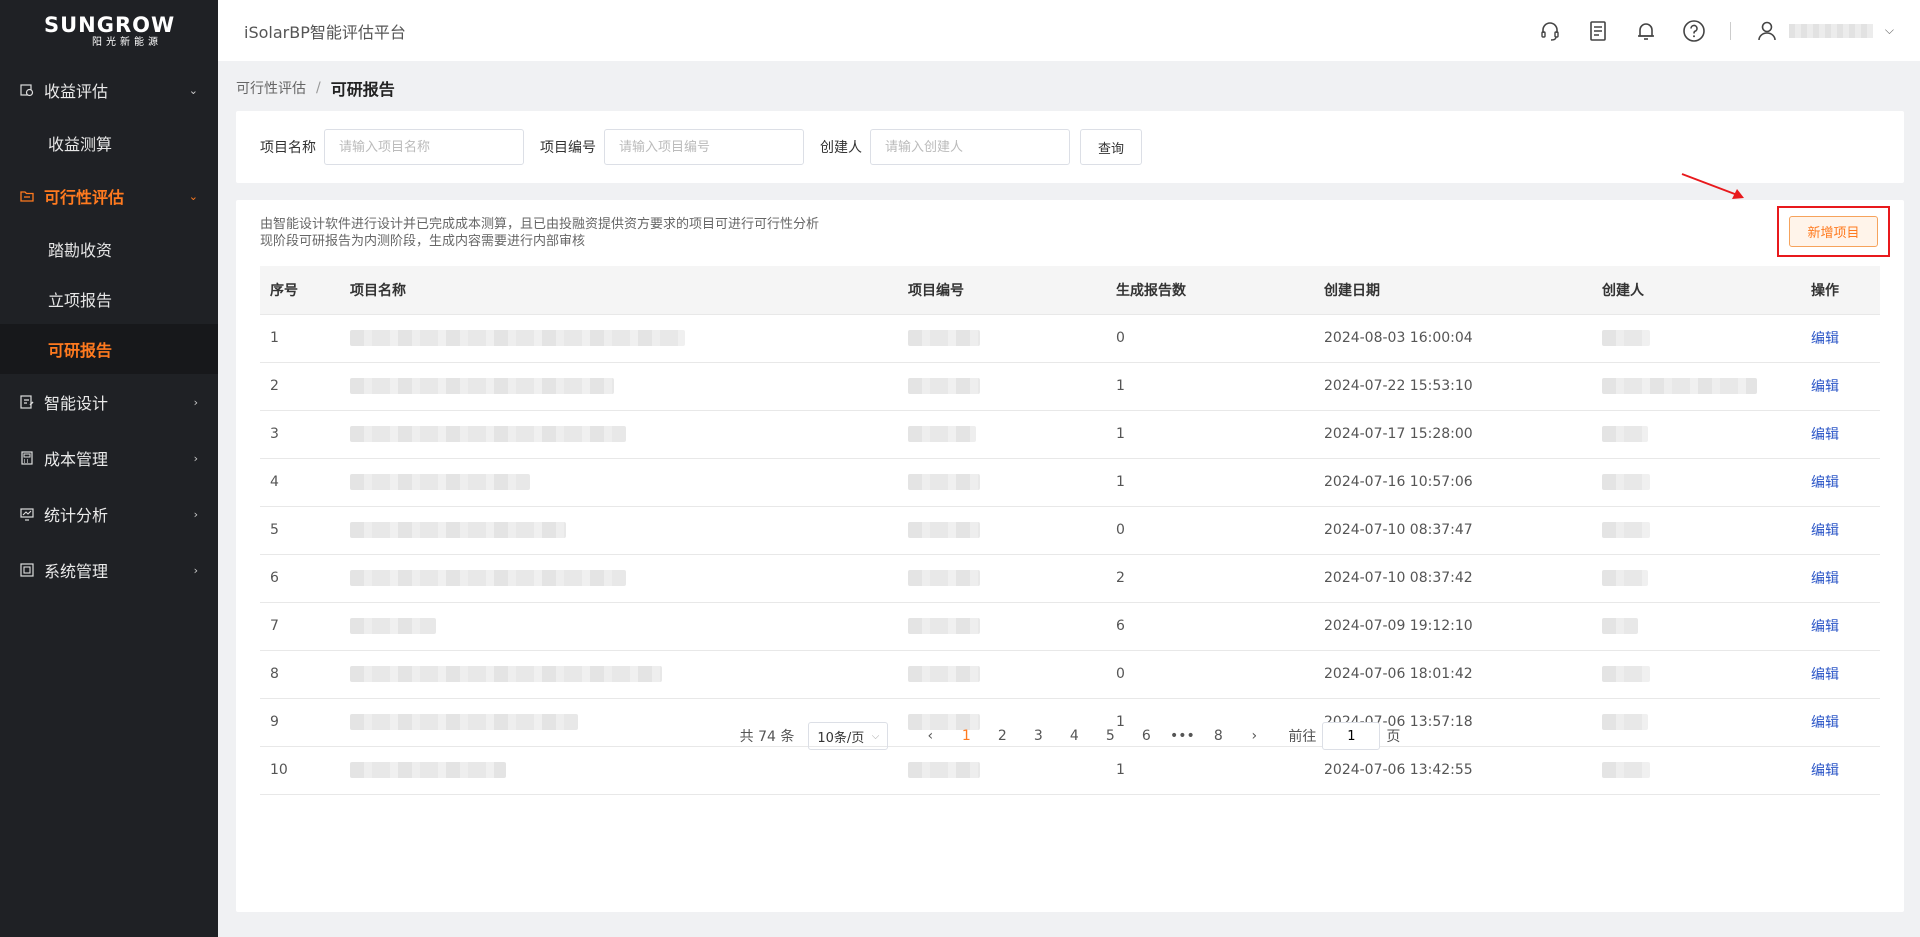 The image size is (1920, 937). I want to click on table-header-row: 序号 项目名称 项目编号 生成报告数 创建日期 创建人 操作, so click(1070, 290).